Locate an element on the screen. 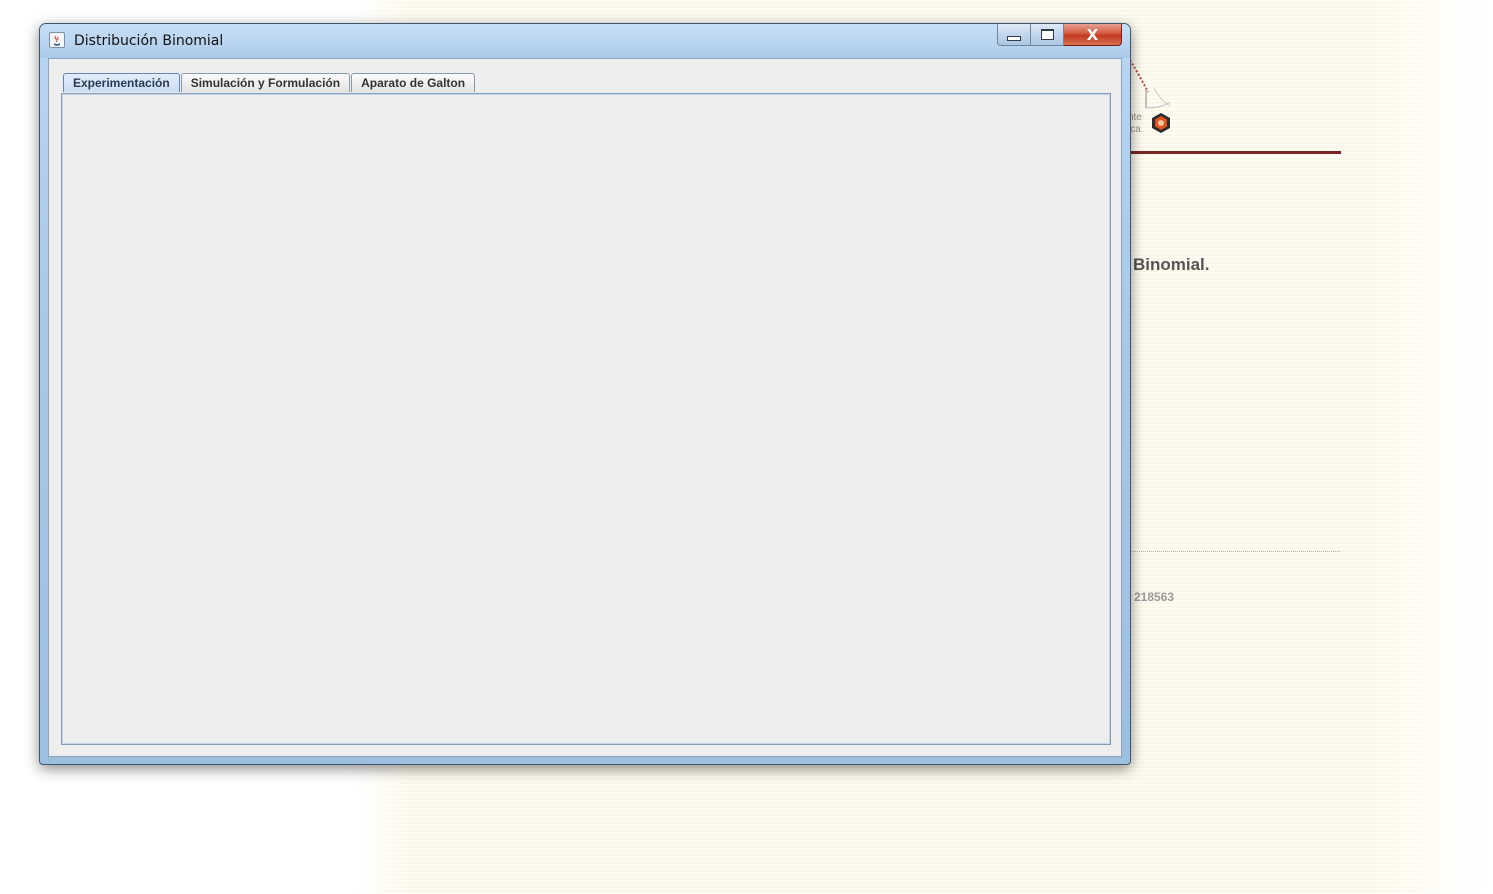 This screenshot has height=894, width=1493. close-button: X is located at coordinates (1093, 35).